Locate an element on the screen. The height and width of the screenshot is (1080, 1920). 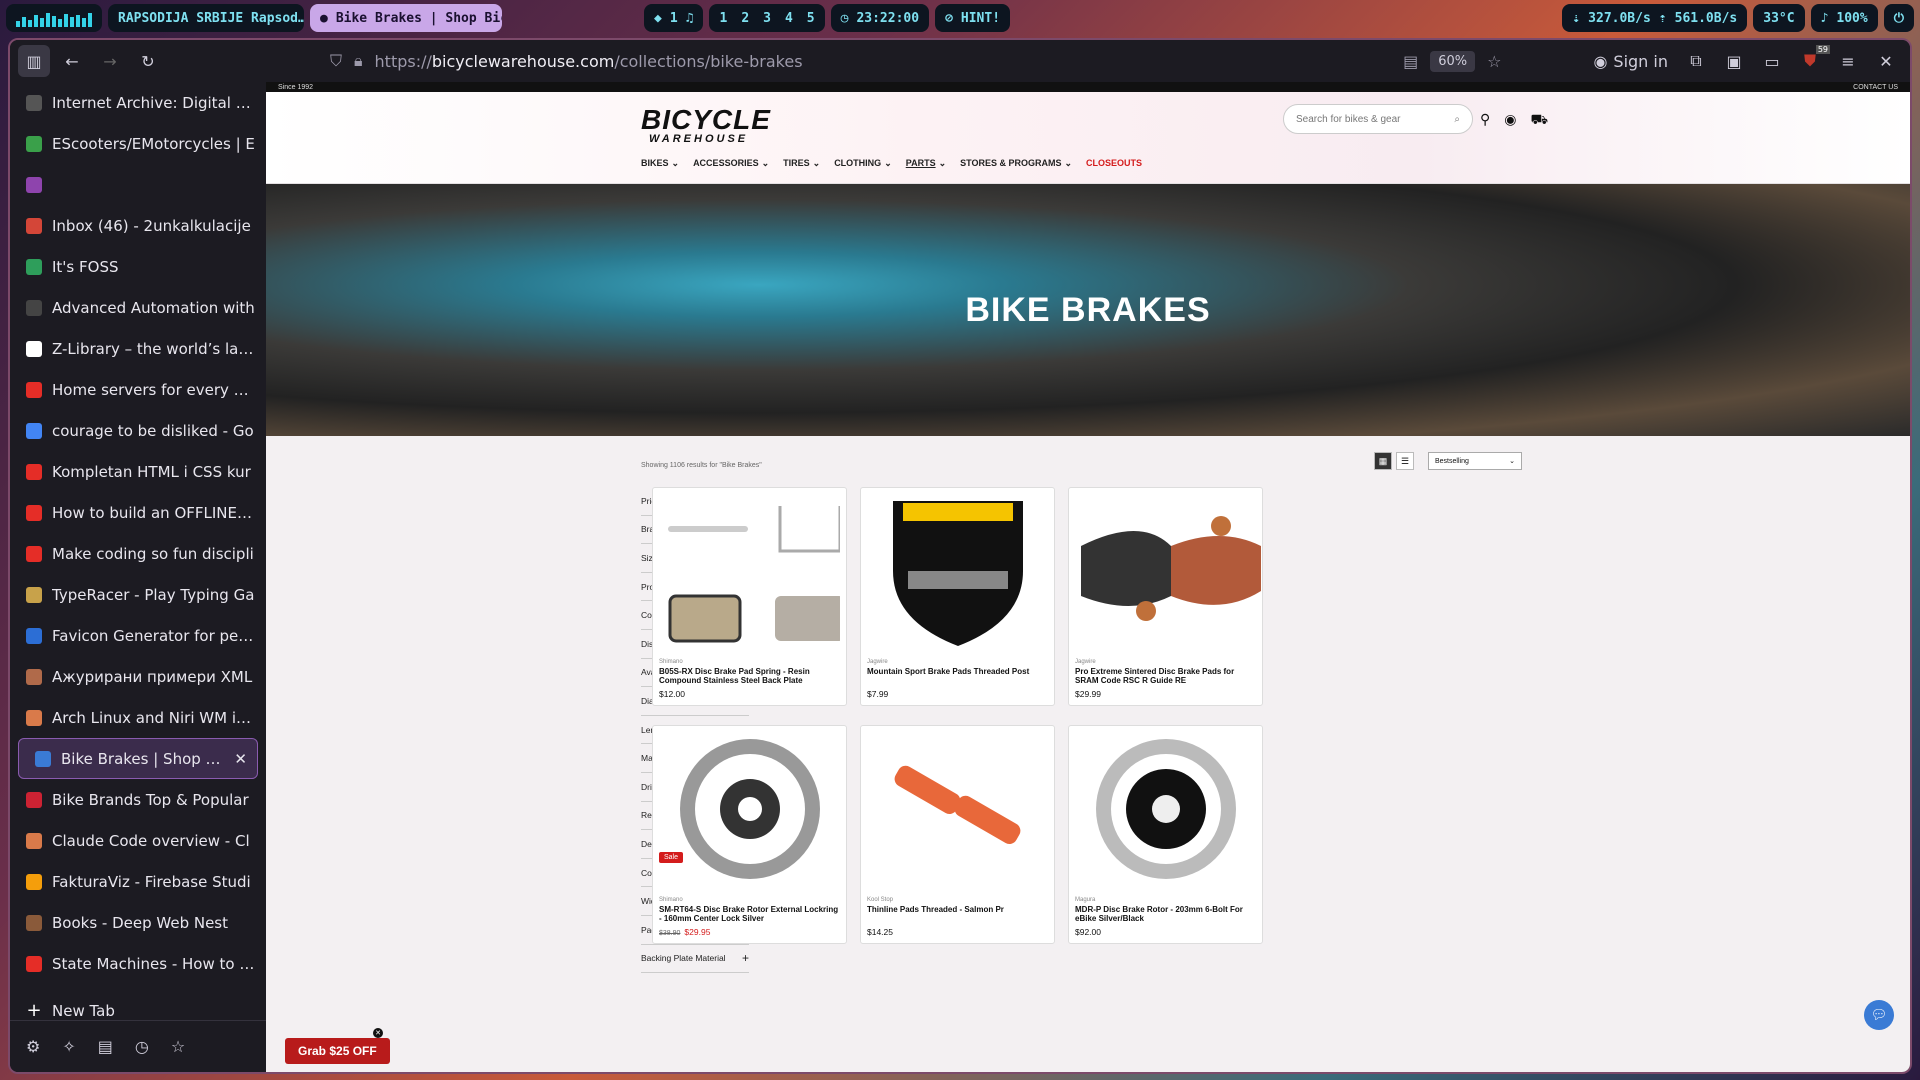
power-icon: ⏻ is located at coordinates (1898, 18).